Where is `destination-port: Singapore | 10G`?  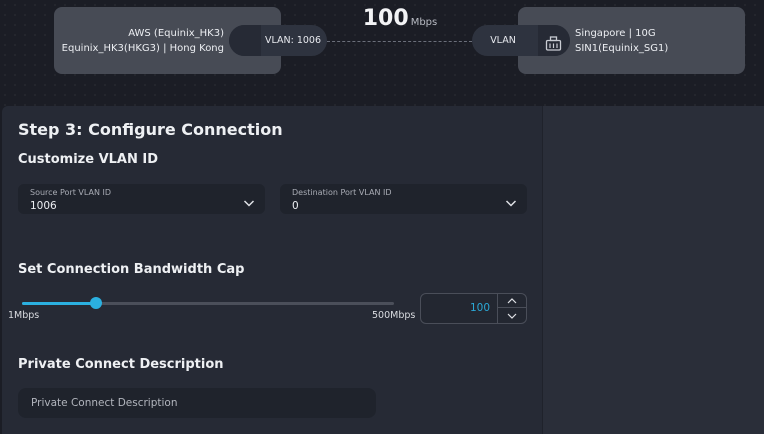 destination-port: Singapore | 10G is located at coordinates (615, 33).